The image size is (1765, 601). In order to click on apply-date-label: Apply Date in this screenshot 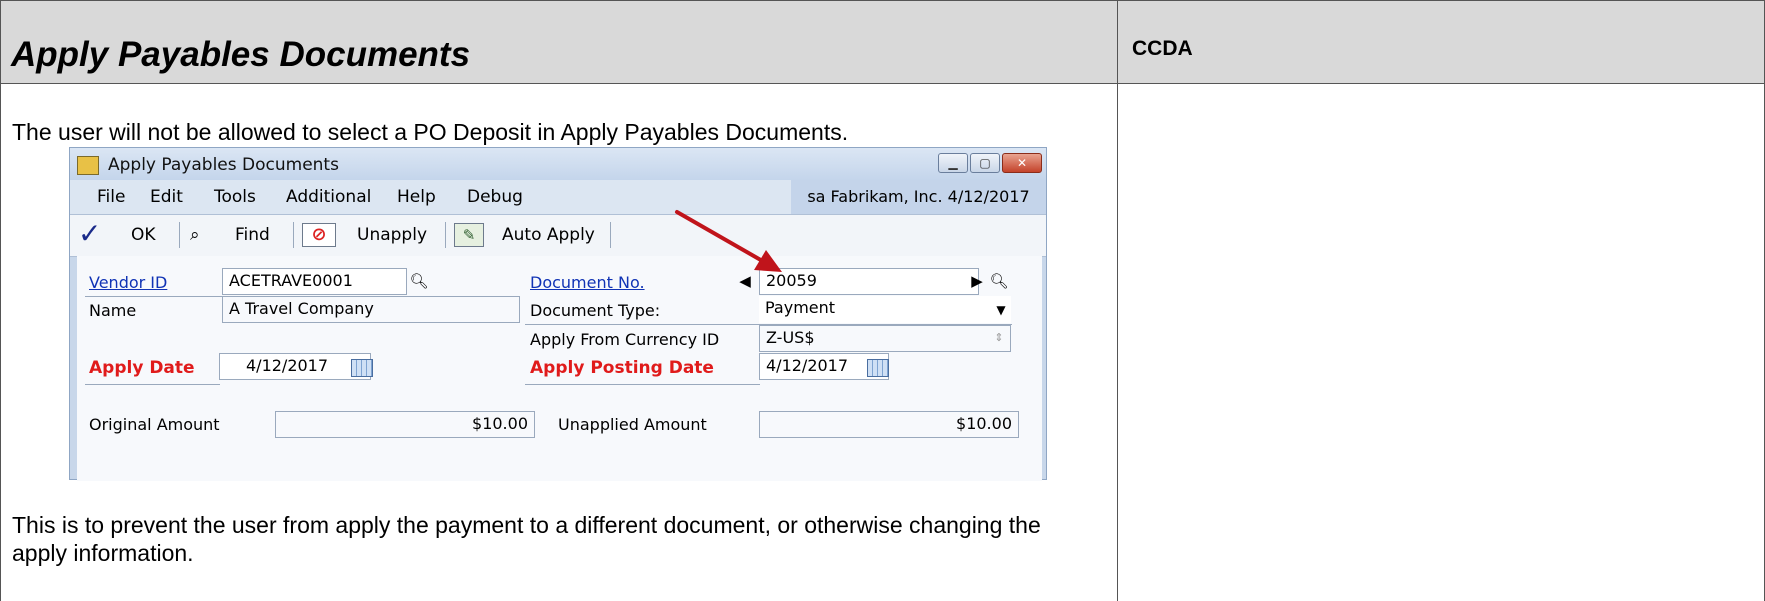, I will do `click(142, 368)`.